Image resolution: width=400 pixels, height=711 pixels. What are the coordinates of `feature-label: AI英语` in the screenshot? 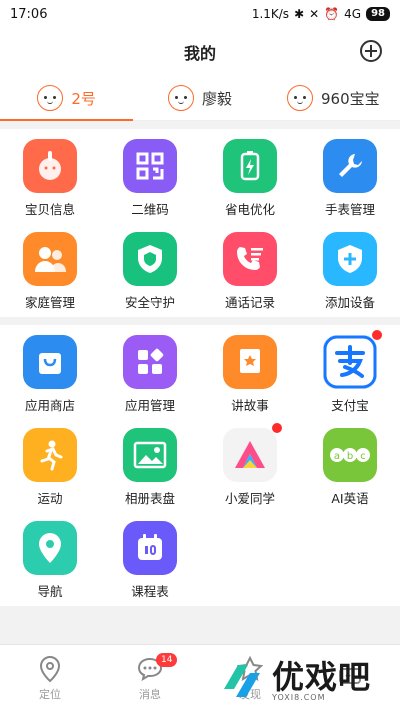 It's located at (350, 498).